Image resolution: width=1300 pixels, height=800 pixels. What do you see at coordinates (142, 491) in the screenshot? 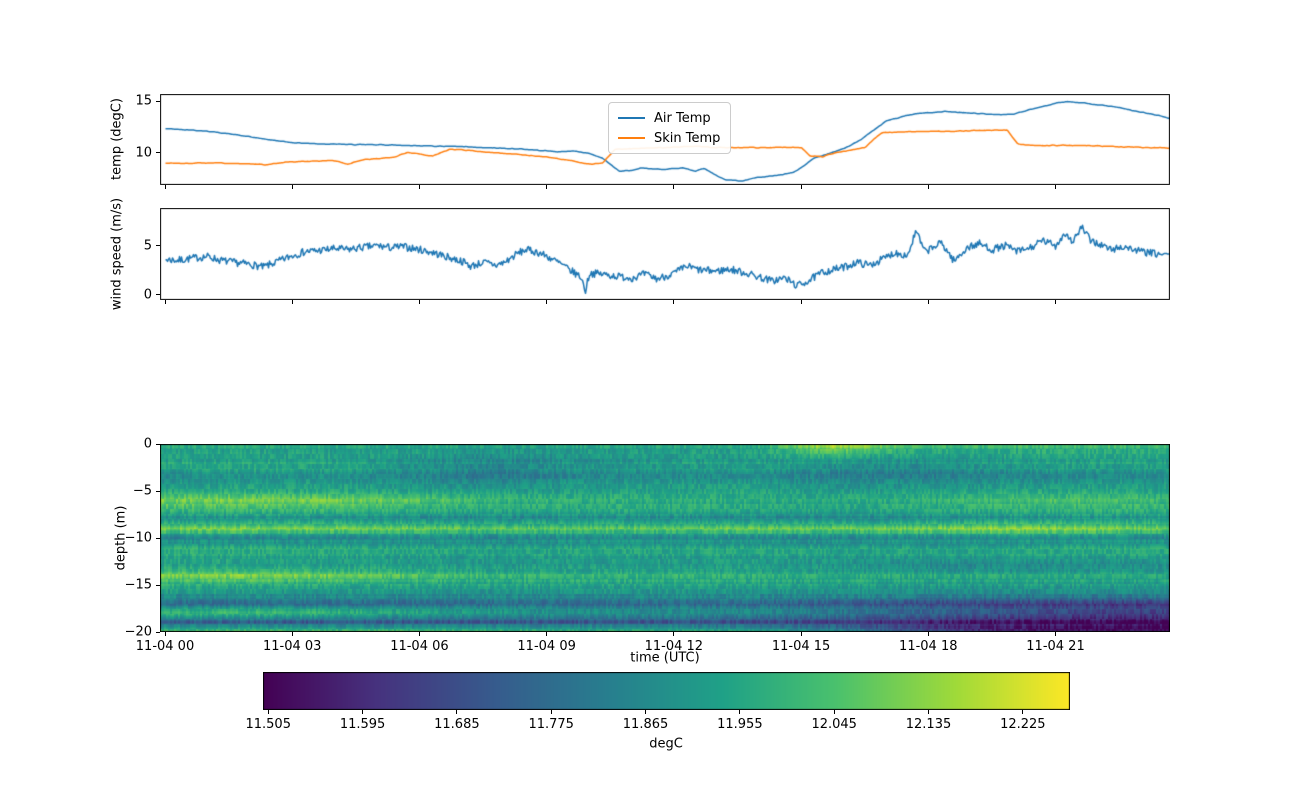
I see `y-tick-label: −5` at bounding box center [142, 491].